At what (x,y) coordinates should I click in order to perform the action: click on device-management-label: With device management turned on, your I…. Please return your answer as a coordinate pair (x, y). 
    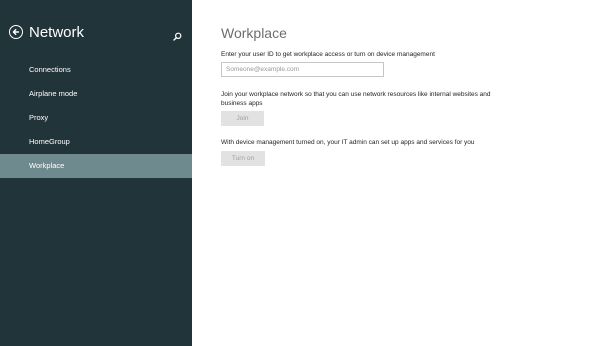
    Looking at the image, I should click on (348, 142).